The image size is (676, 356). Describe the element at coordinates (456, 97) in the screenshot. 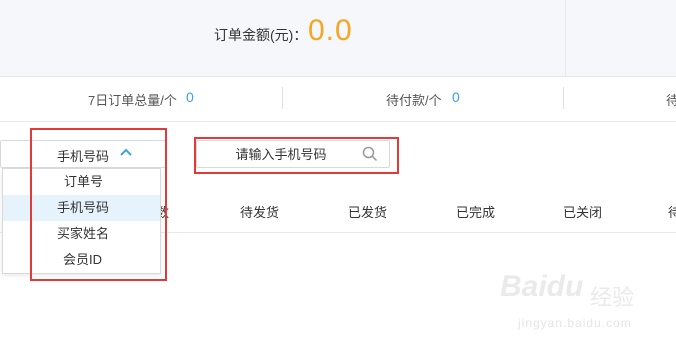

I see `stat-pending-payment-value: 0` at that location.